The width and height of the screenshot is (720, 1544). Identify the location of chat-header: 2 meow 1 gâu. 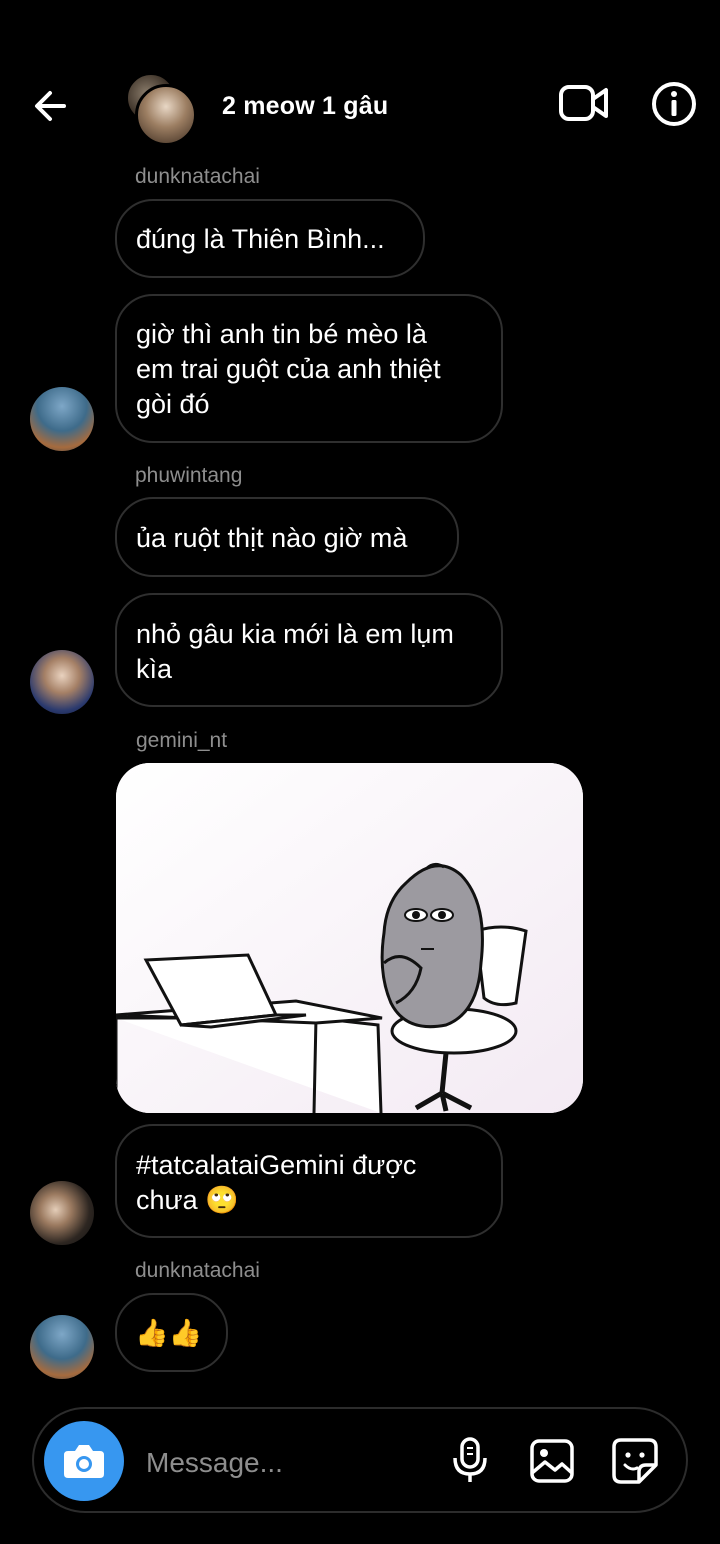
(360, 75).